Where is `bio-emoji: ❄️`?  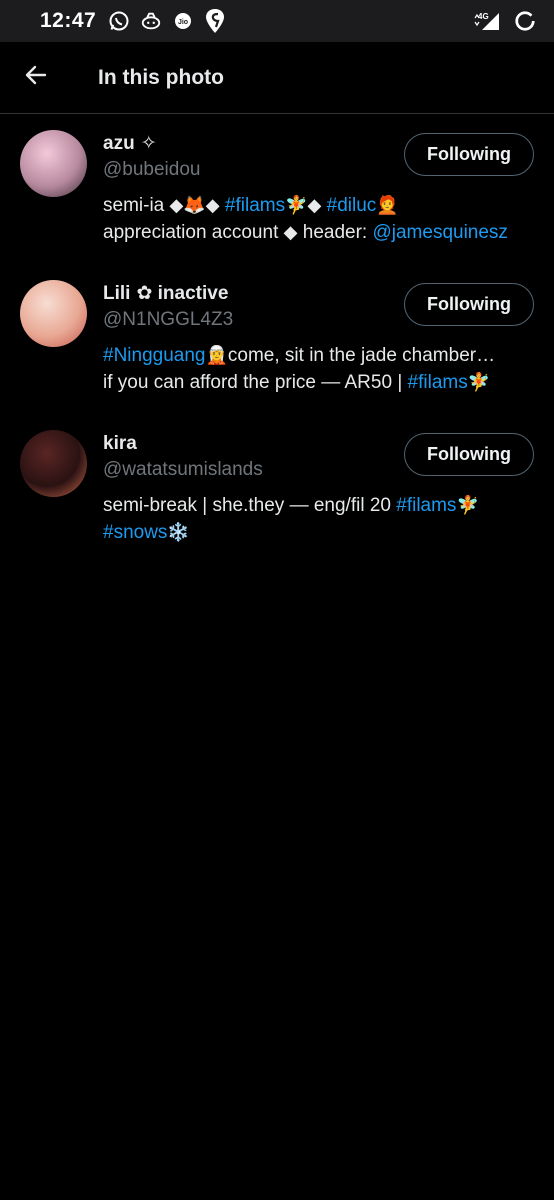 bio-emoji: ❄️ is located at coordinates (178, 532).